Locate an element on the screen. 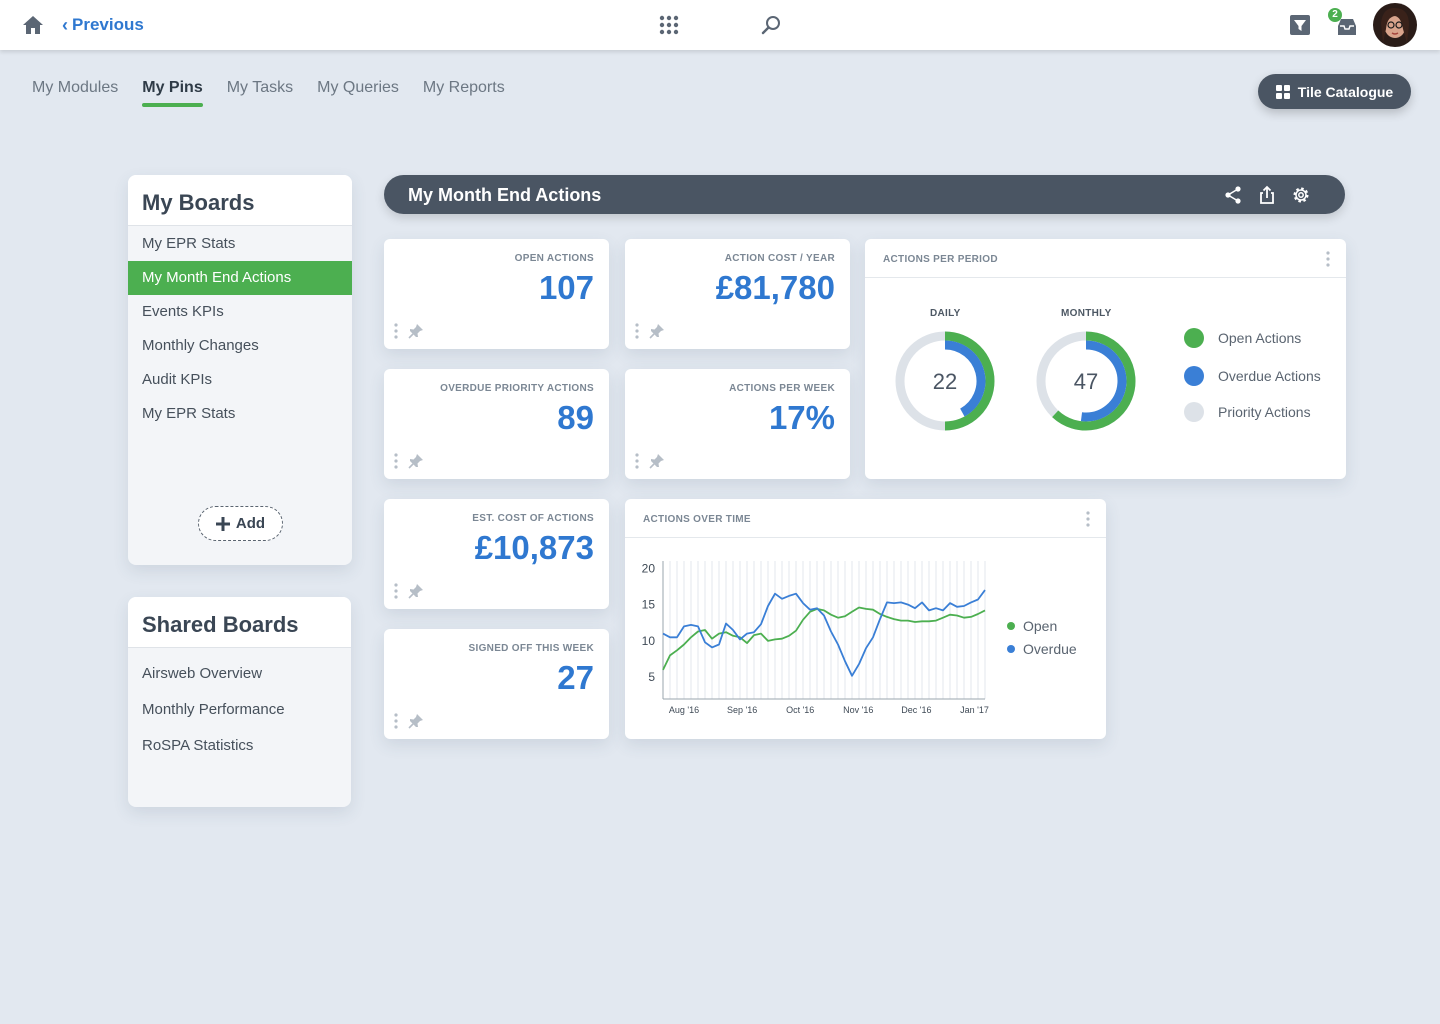  tab-my-queries: My Queries is located at coordinates (358, 93).